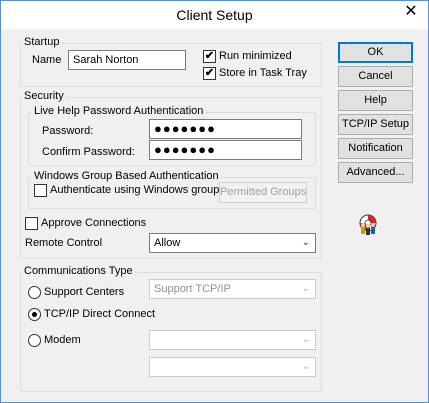 This screenshot has width=429, height=403. I want to click on support-centers-value: Support TCP/IP, so click(192, 289).